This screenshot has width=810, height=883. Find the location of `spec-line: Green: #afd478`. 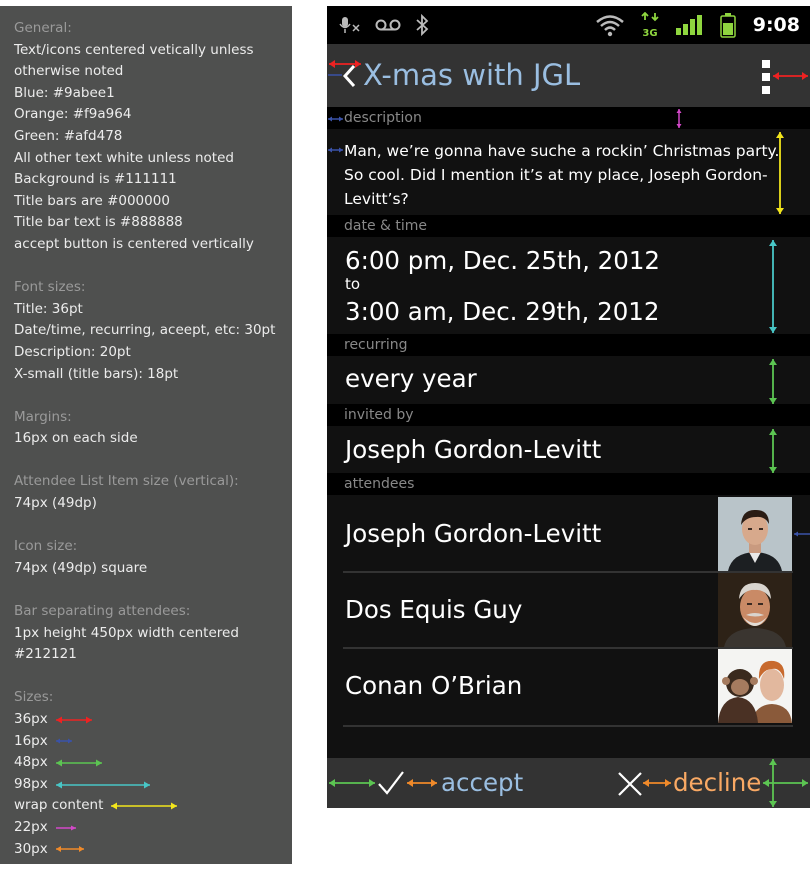

spec-line: Green: #afd478 is located at coordinates (68, 135).